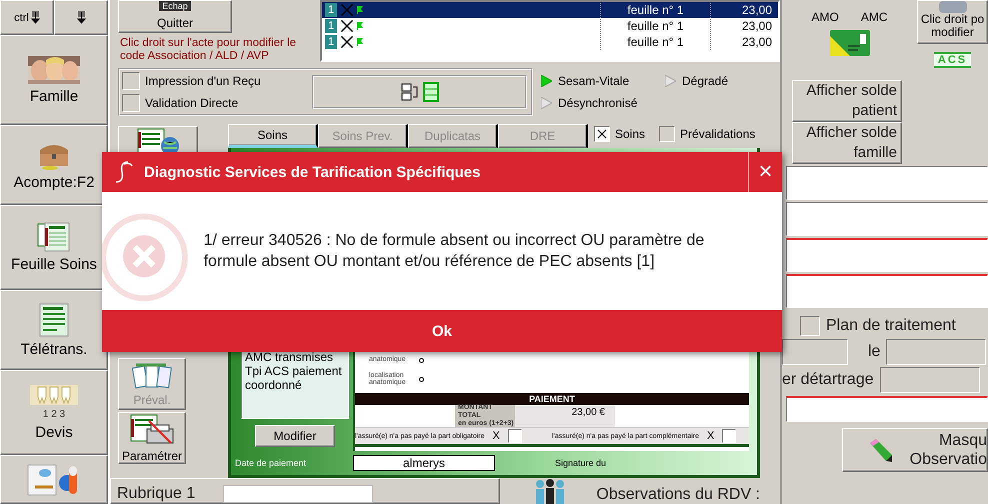 The height and width of the screenshot is (504, 988). Describe the element at coordinates (880, 450) in the screenshot. I see `pencil-icon` at that location.